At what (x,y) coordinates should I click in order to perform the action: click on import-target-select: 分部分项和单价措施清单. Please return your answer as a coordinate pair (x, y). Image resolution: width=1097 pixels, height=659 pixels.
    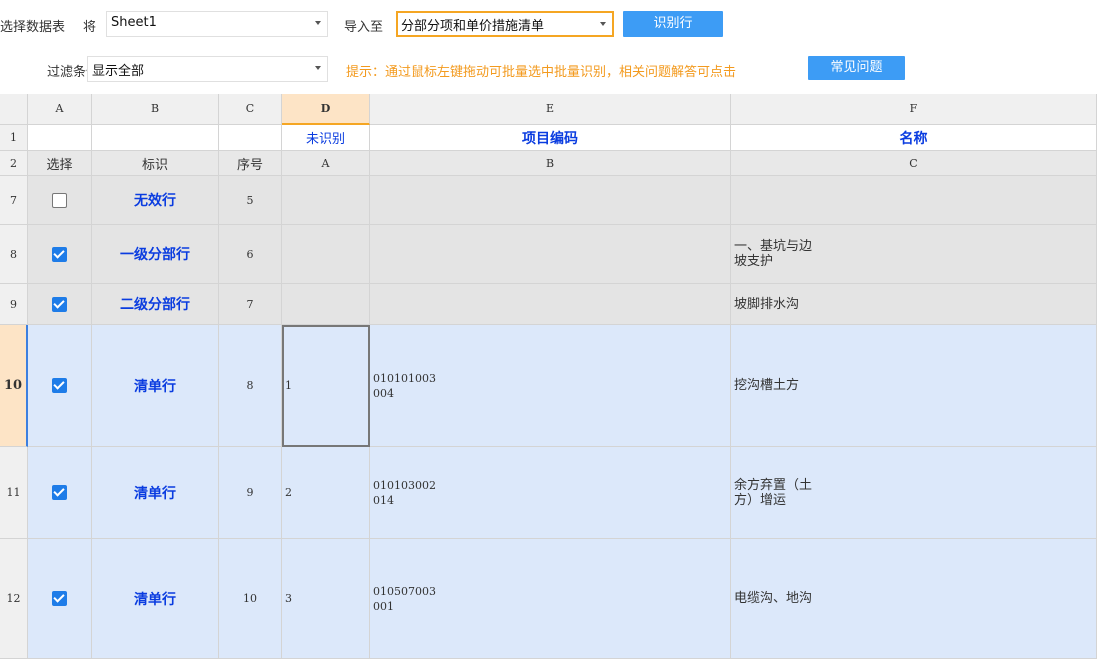
    Looking at the image, I should click on (505, 24).